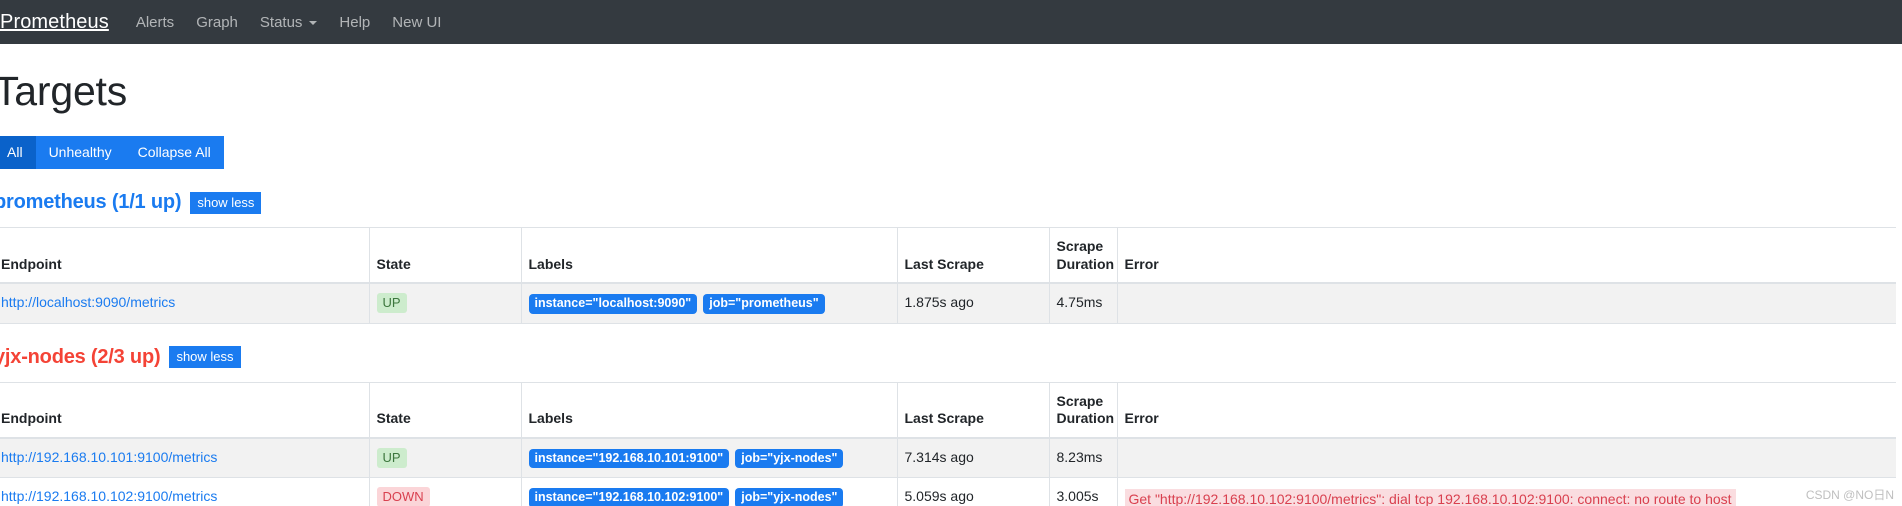  Describe the element at coordinates (80, 153) in the screenshot. I see `filter-button-unhealthy: Unhealthy` at that location.